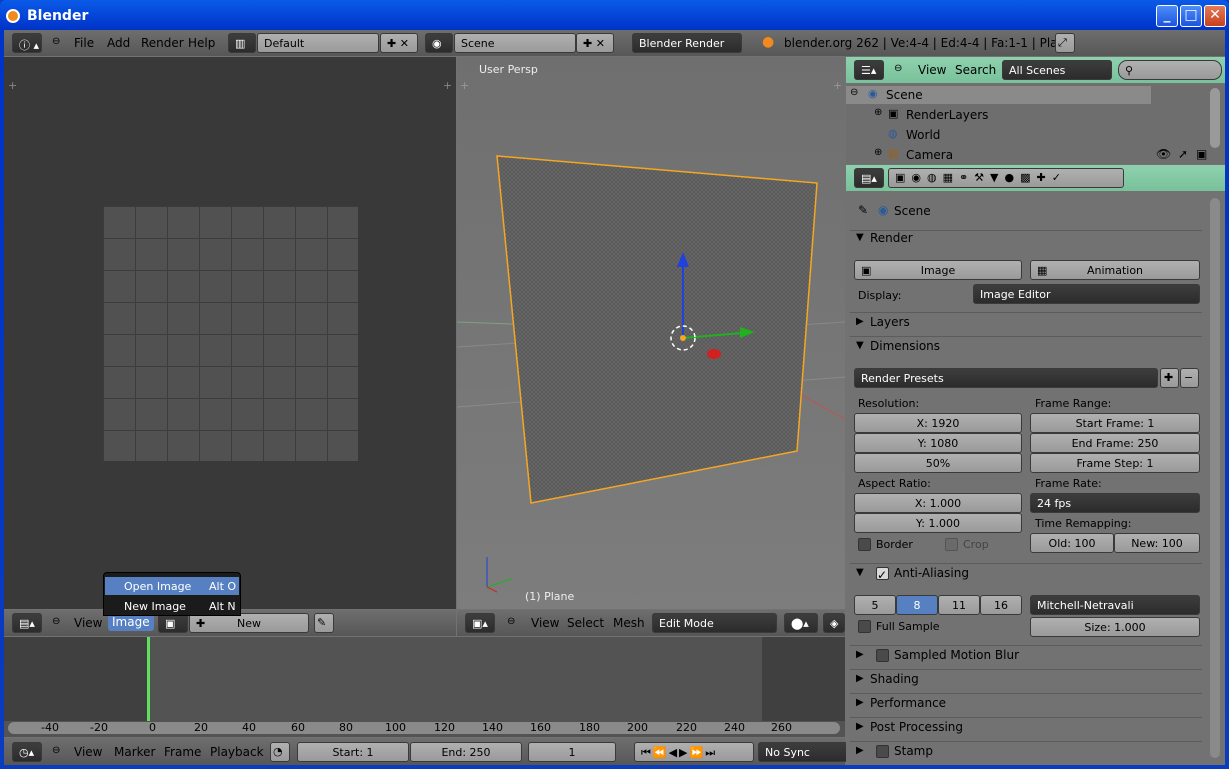  What do you see at coordinates (162, 43) in the screenshot?
I see `menu-render: Render` at bounding box center [162, 43].